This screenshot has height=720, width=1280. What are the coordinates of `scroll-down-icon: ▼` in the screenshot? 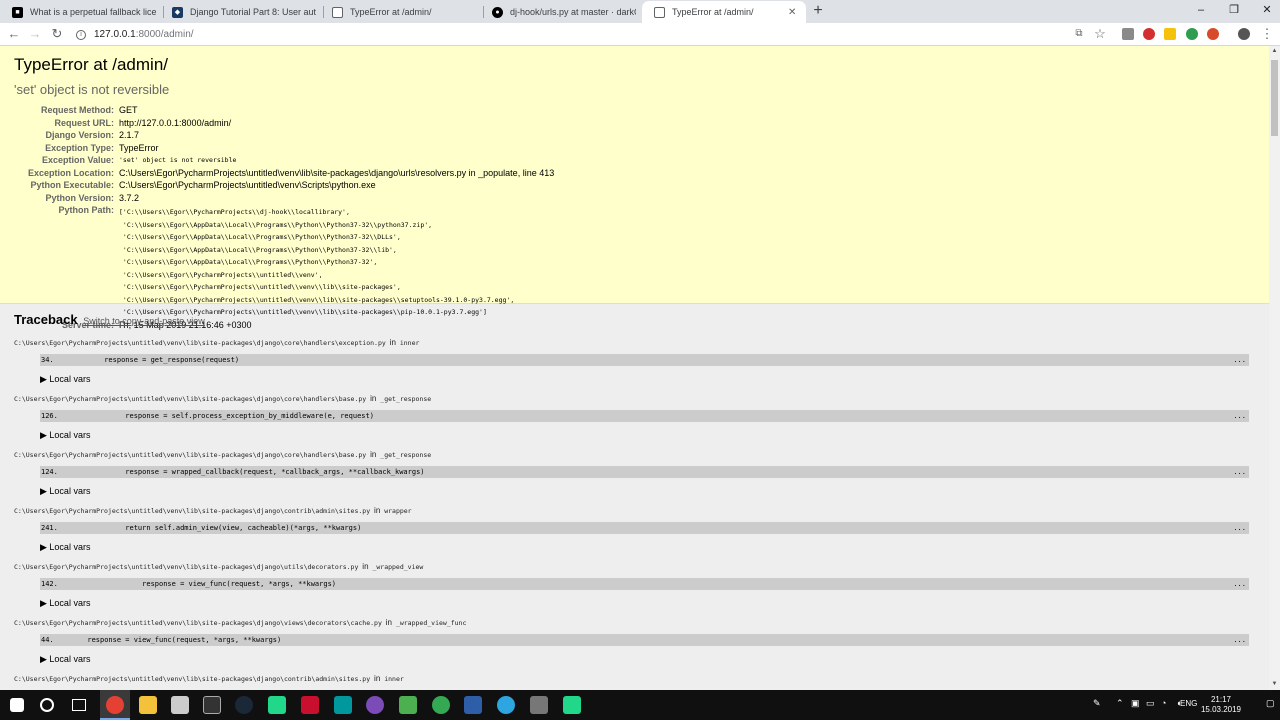 It's located at (1274, 684).